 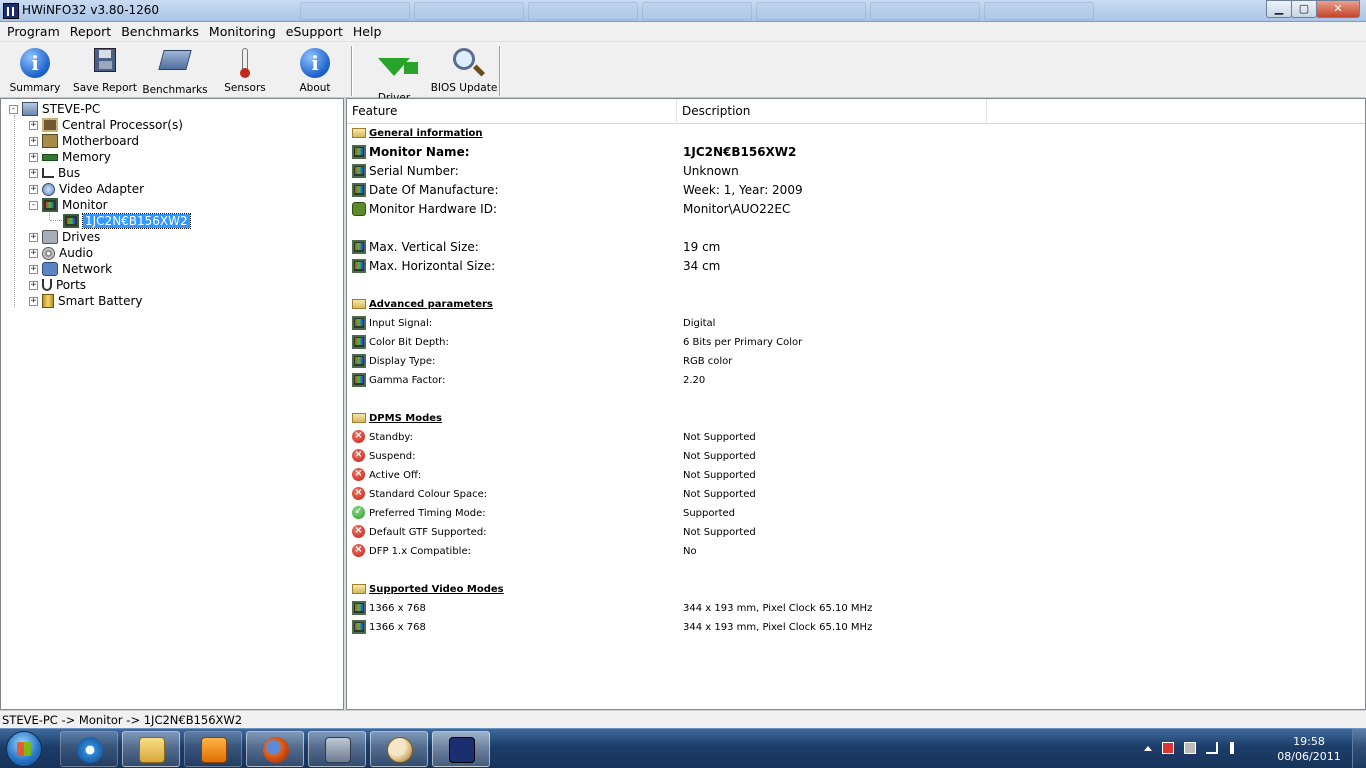 I want to click on taskbar-monitor-app, so click(x=337, y=749).